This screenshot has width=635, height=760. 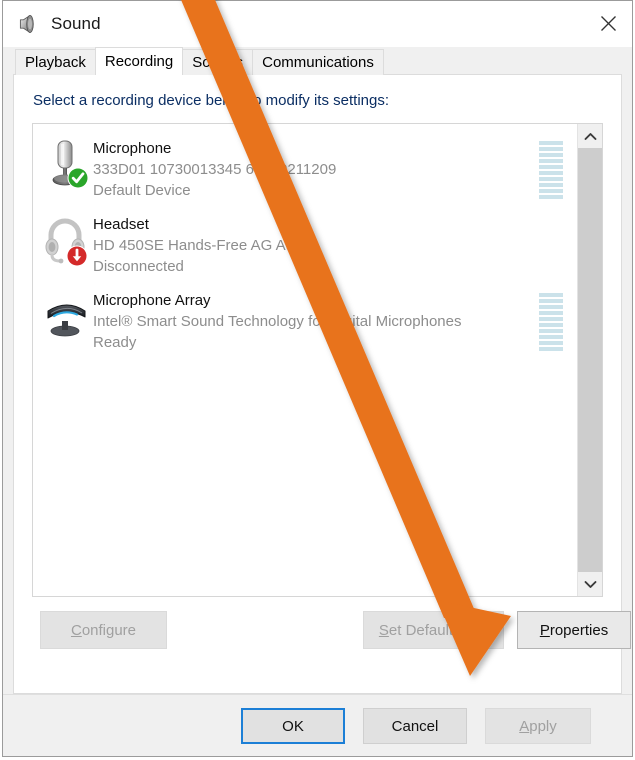 I want to click on device-description: HD 450SE Hands-Free AG Audio, so click(x=203, y=245).